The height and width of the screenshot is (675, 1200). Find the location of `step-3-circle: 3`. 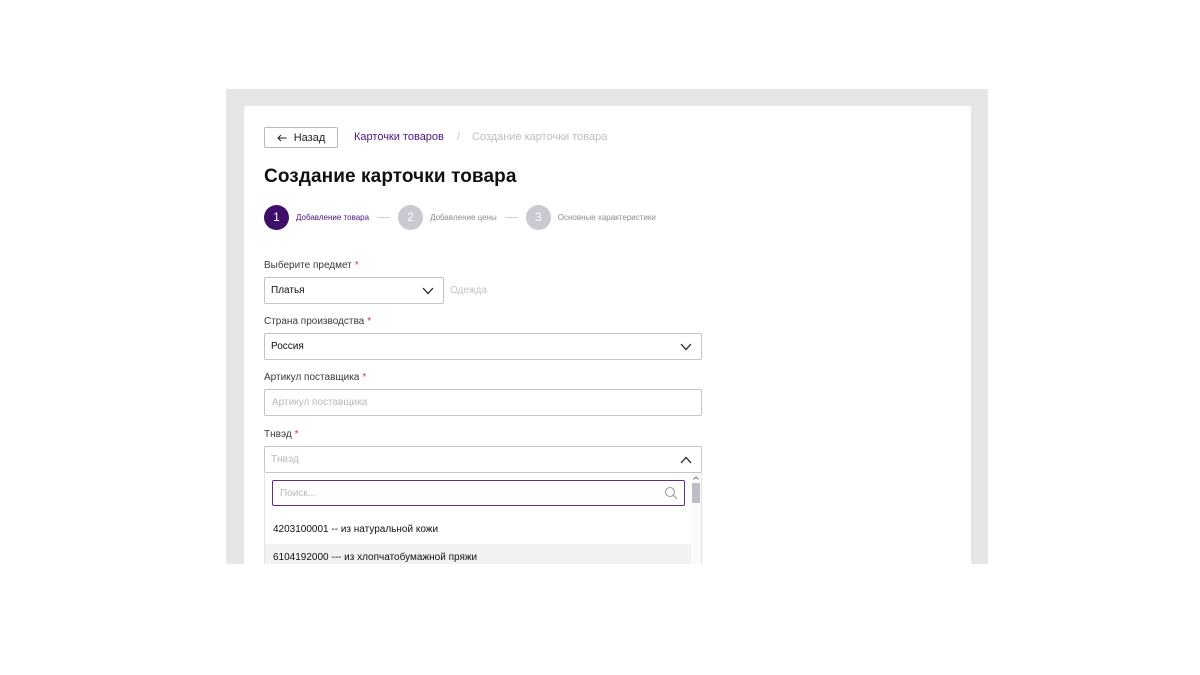

step-3-circle: 3 is located at coordinates (538, 217).